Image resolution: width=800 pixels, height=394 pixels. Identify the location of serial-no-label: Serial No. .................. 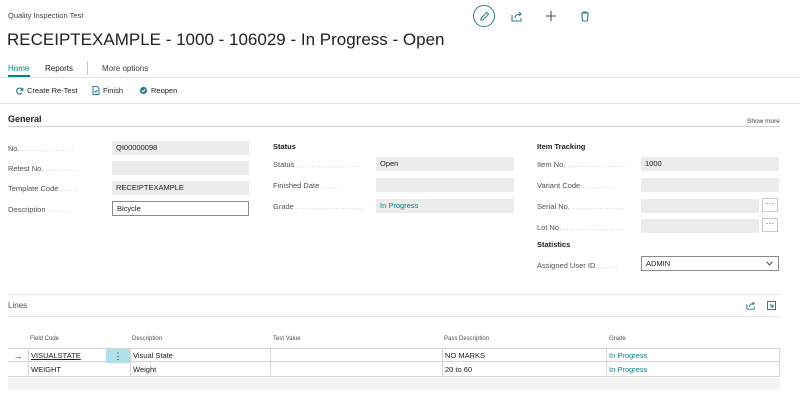
(581, 206).